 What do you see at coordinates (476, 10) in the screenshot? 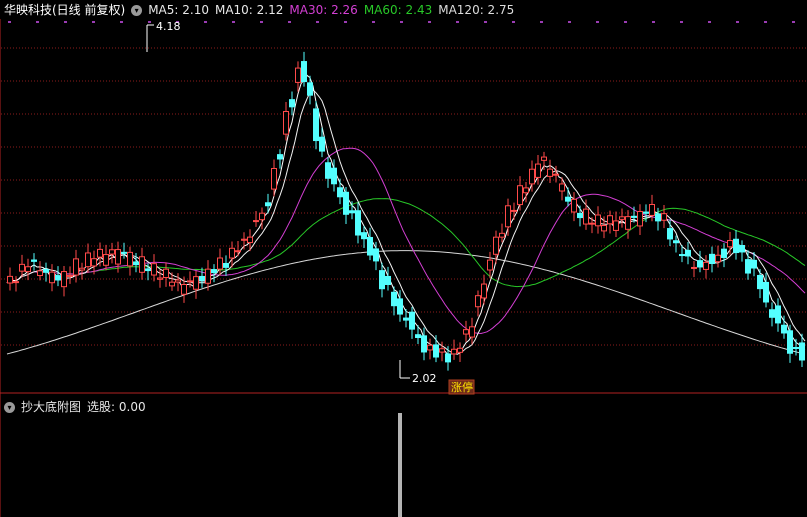
I see `ma120-label: MA120: 2.75` at bounding box center [476, 10].